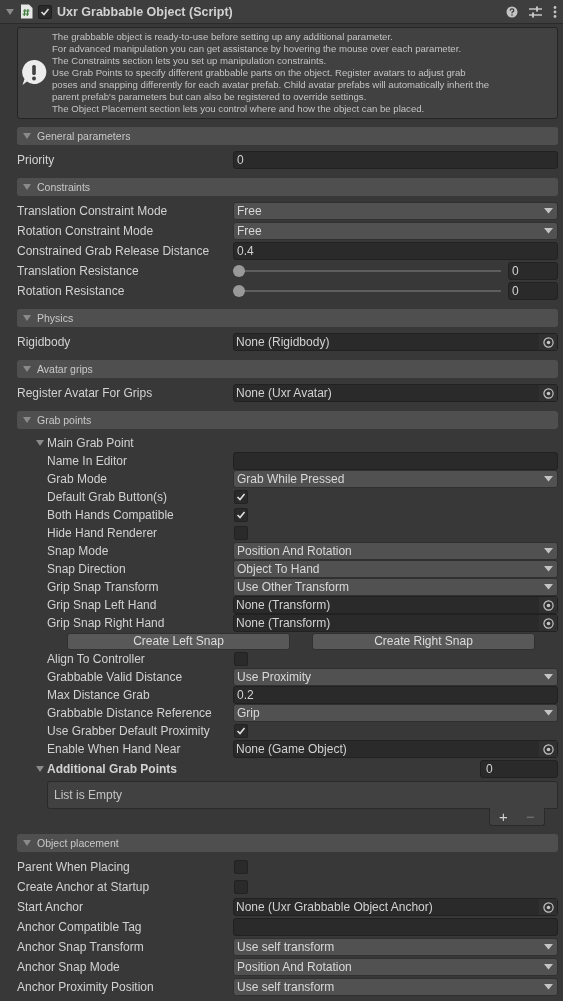 The width and height of the screenshot is (563, 1001). I want to click on section-header: General parameters, so click(287, 136).